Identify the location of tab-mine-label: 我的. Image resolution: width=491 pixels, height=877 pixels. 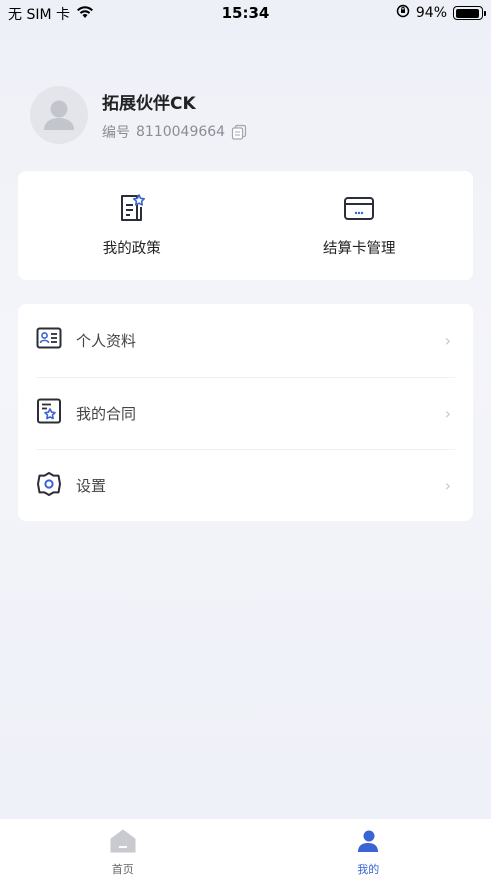
(368, 869).